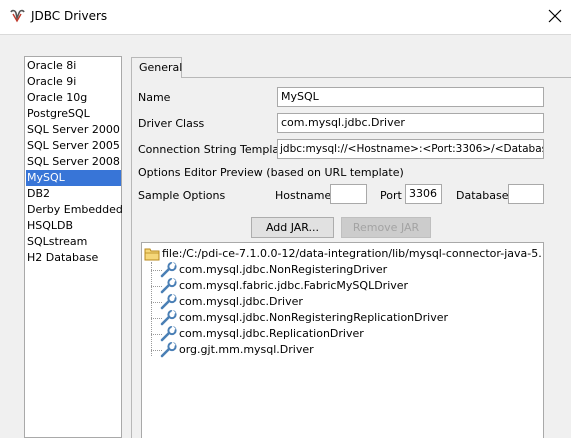 The height and width of the screenshot is (438, 571). What do you see at coordinates (73, 114) in the screenshot?
I see `driver-item-postgresql: PostgreSQL` at bounding box center [73, 114].